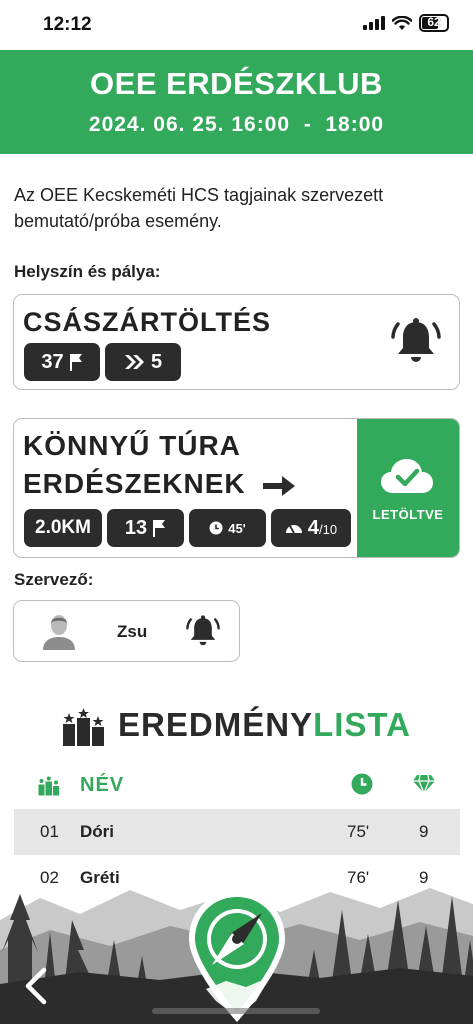 This screenshot has width=473, height=1024. Describe the element at coordinates (87, 271) in the screenshot. I see `venue-label: Helyszín és pálya:` at that location.